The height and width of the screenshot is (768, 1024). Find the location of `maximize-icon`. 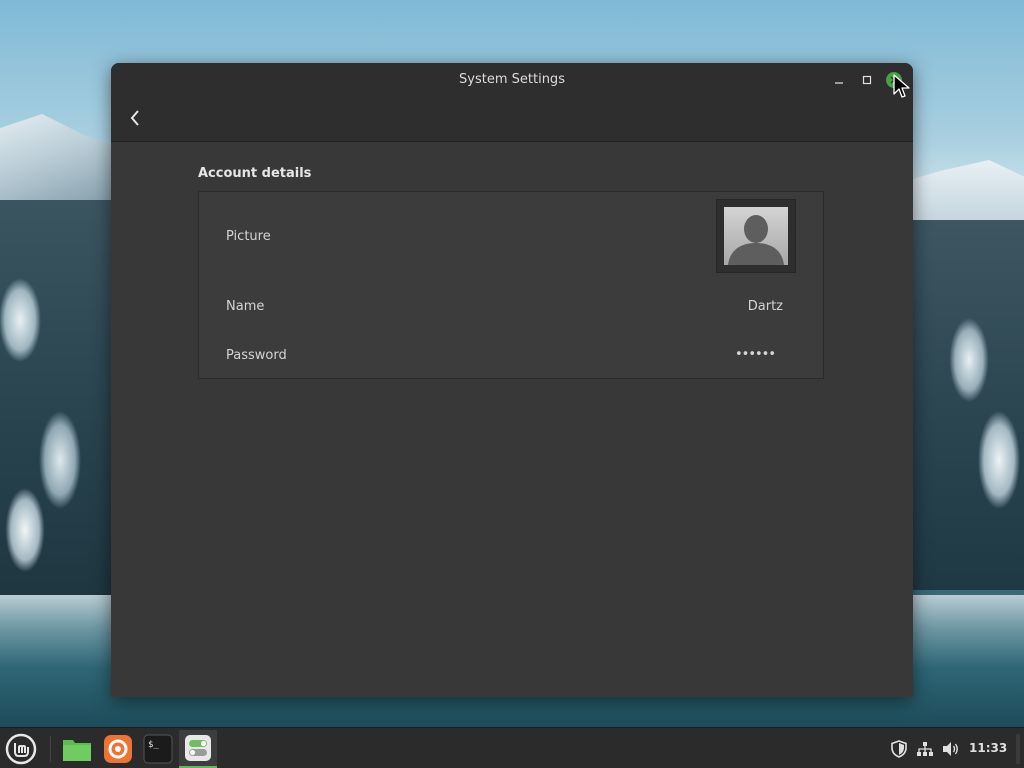

maximize-icon is located at coordinates (867, 80).